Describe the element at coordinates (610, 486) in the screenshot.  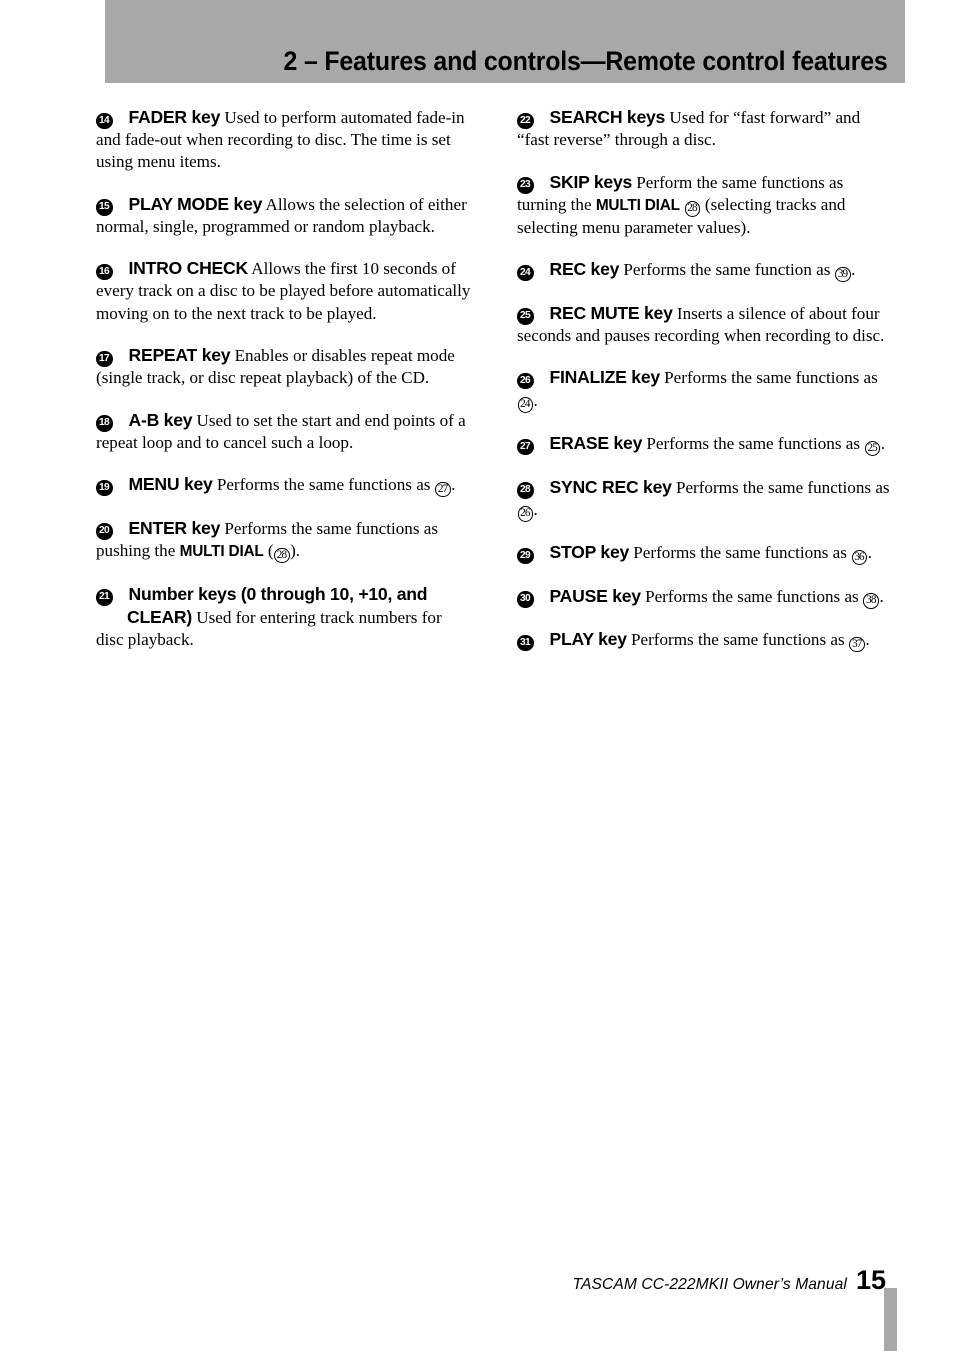
I see `key-name-sync-rec: SYNC REC key` at that location.